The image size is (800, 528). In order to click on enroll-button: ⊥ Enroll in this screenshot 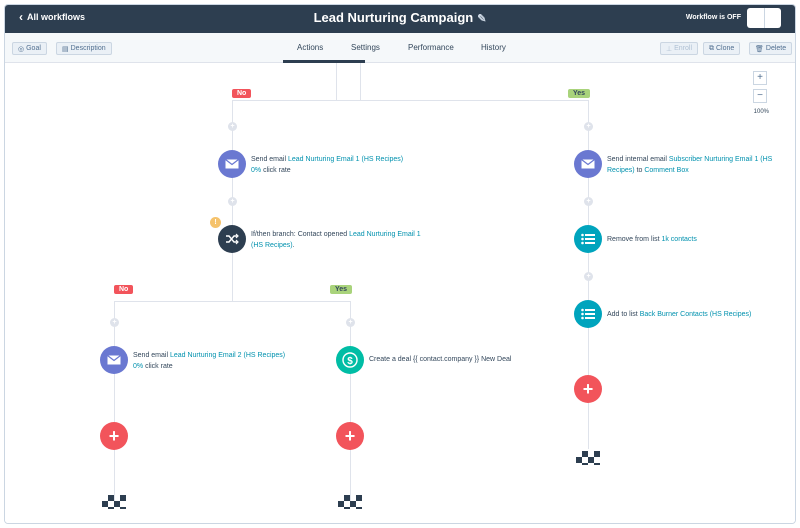, I will do `click(679, 48)`.